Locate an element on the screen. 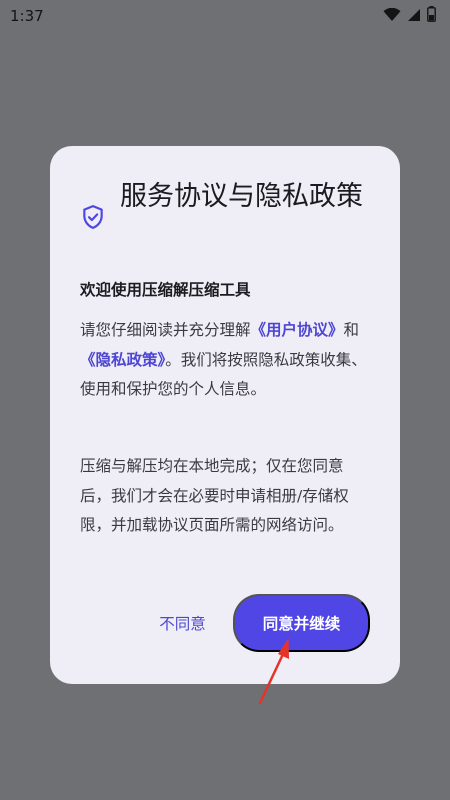  agree-continue-button: 同意并继续 is located at coordinates (301, 623).